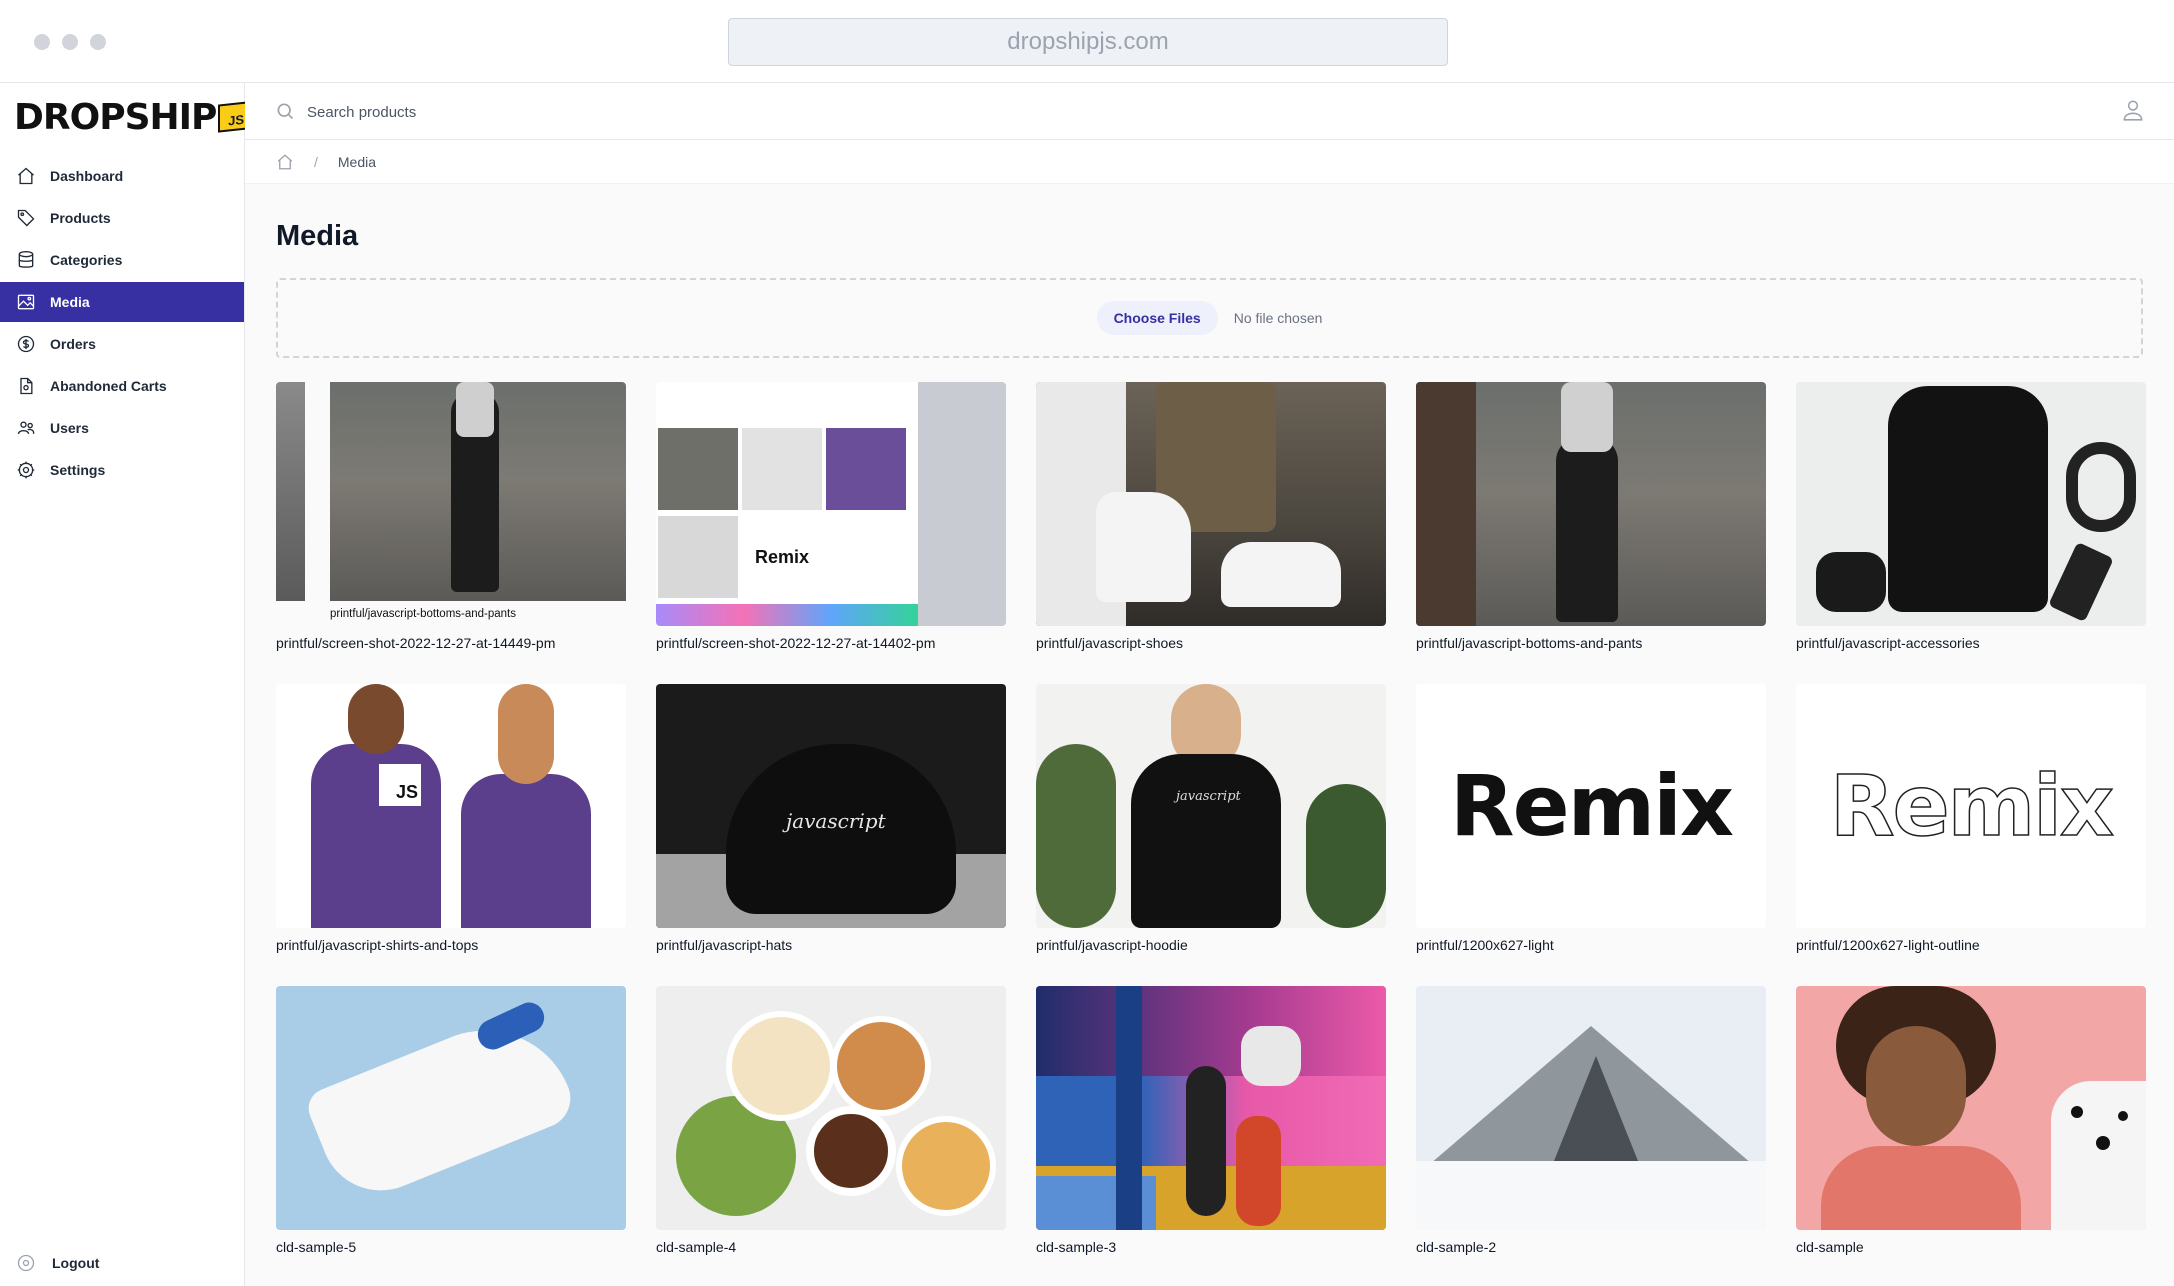 The width and height of the screenshot is (2174, 1286). I want to click on thumb-js-text: JS, so click(400, 785).